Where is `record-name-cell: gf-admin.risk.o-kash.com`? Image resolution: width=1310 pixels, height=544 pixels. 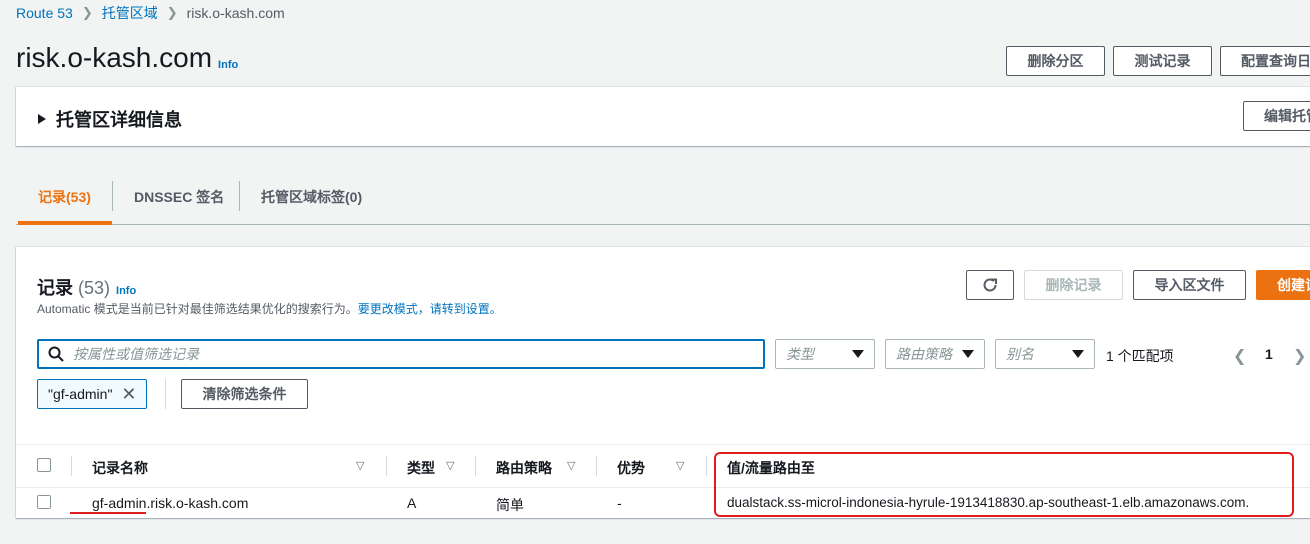
record-name-cell: gf-admin.risk.o-kash.com is located at coordinates (170, 503).